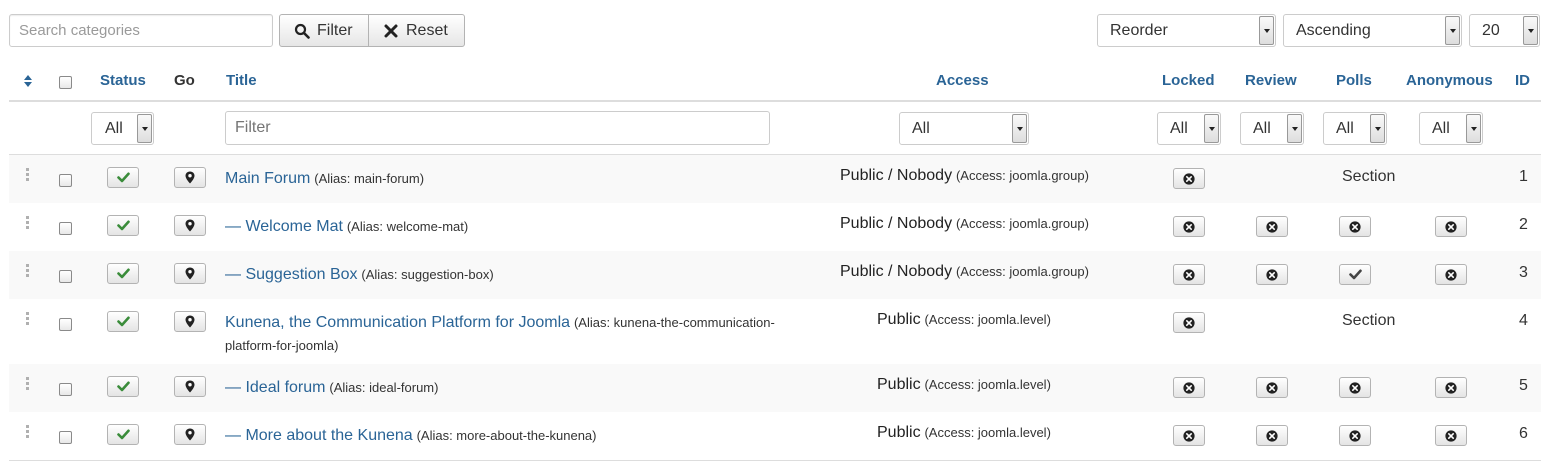 The image size is (1554, 469). What do you see at coordinates (506, 435) in the screenshot?
I see `alias-text: (Alias: more-about-the-kunena)` at bounding box center [506, 435].